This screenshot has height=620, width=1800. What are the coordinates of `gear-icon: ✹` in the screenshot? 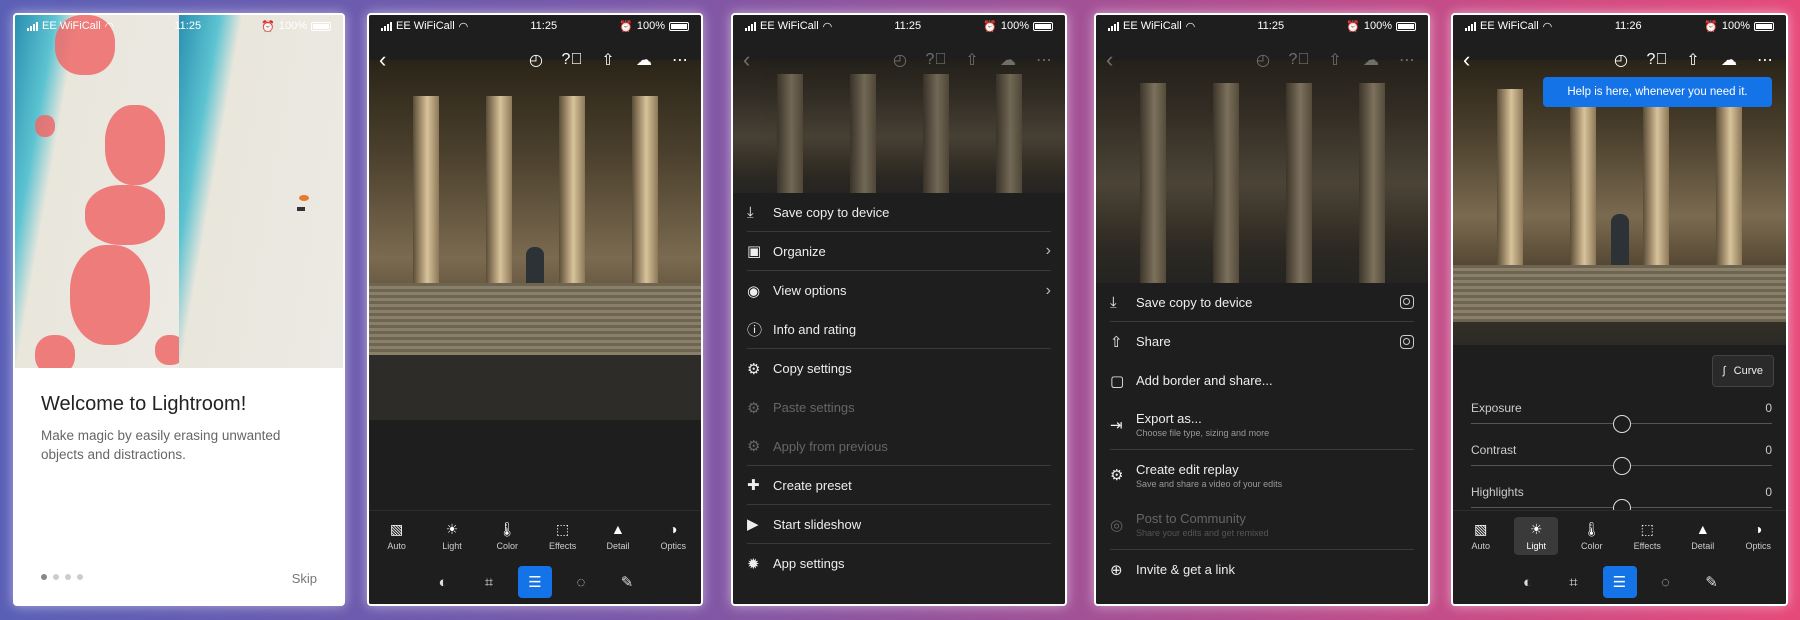 It's located at (753, 564).